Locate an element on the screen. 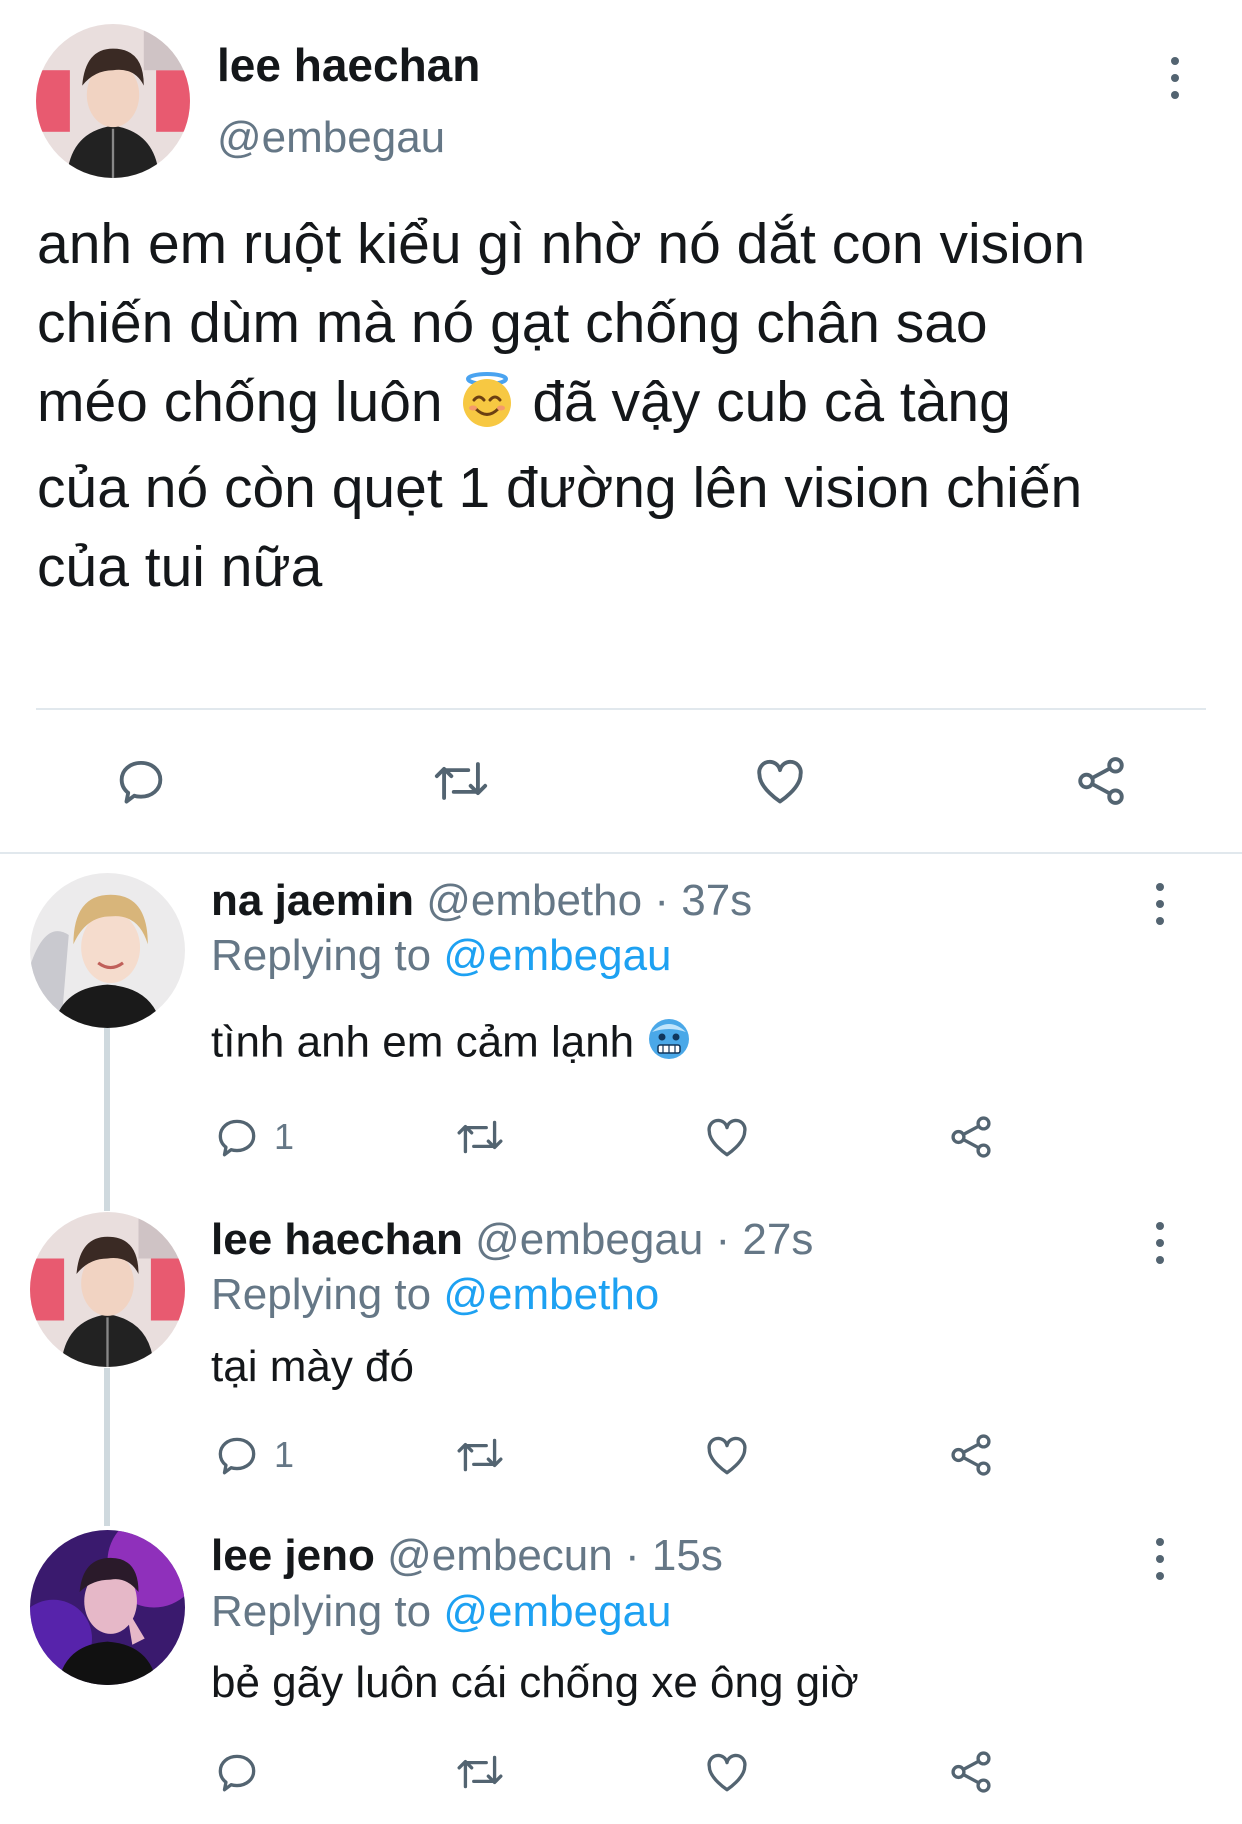 The image size is (1242, 1824). reply-author-handle: @embegau is located at coordinates (589, 1239).